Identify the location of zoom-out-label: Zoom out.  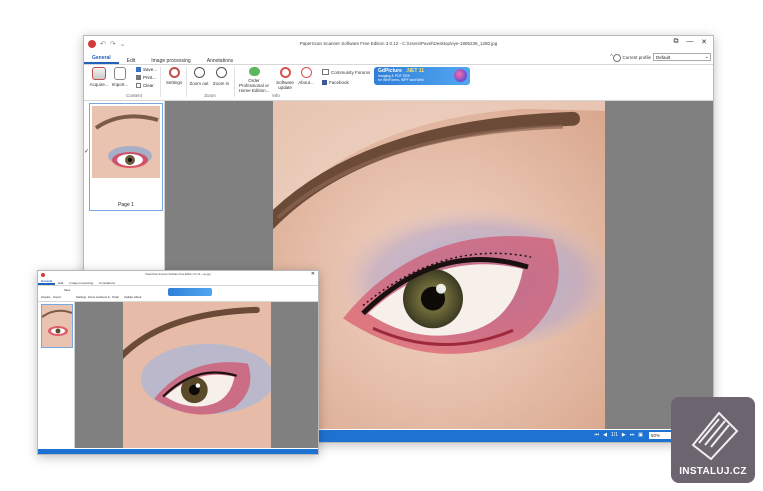
(199, 83).